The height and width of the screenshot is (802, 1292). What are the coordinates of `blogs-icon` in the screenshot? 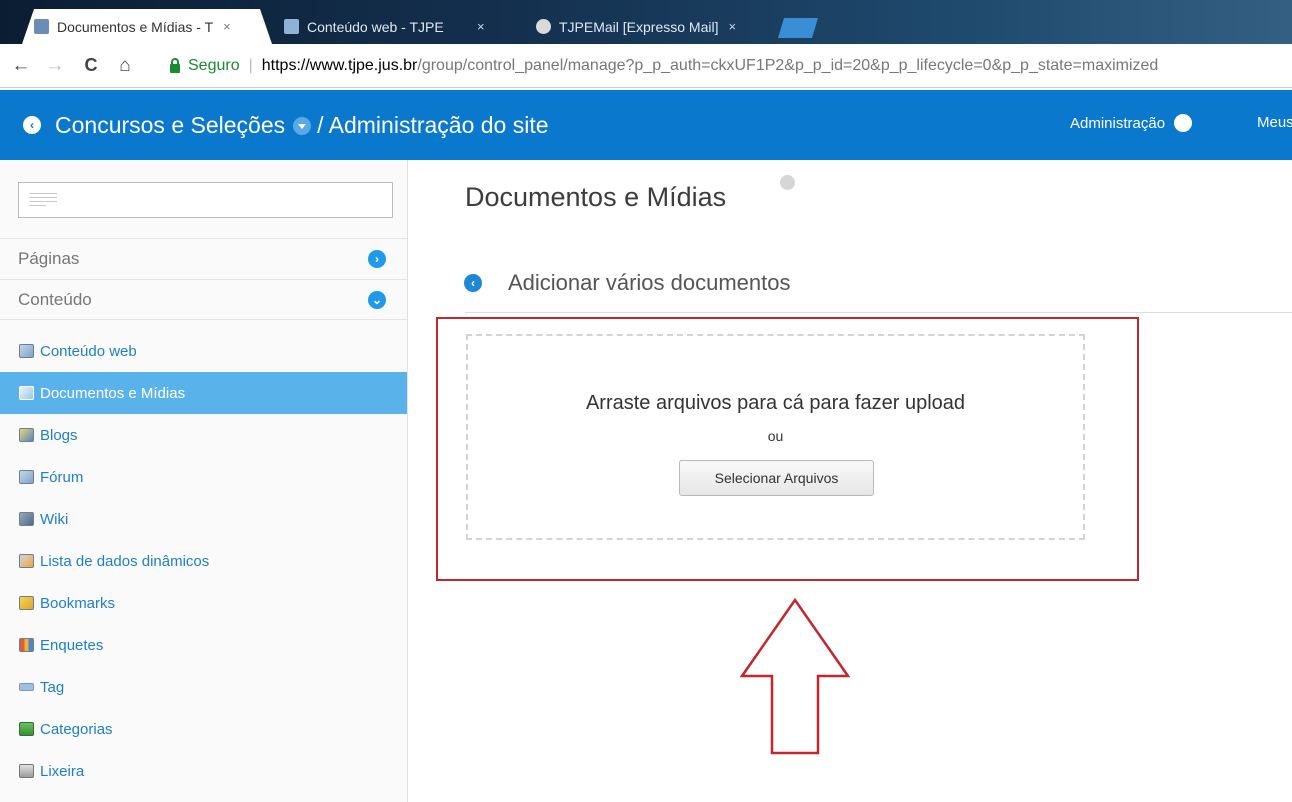 It's located at (26, 435).